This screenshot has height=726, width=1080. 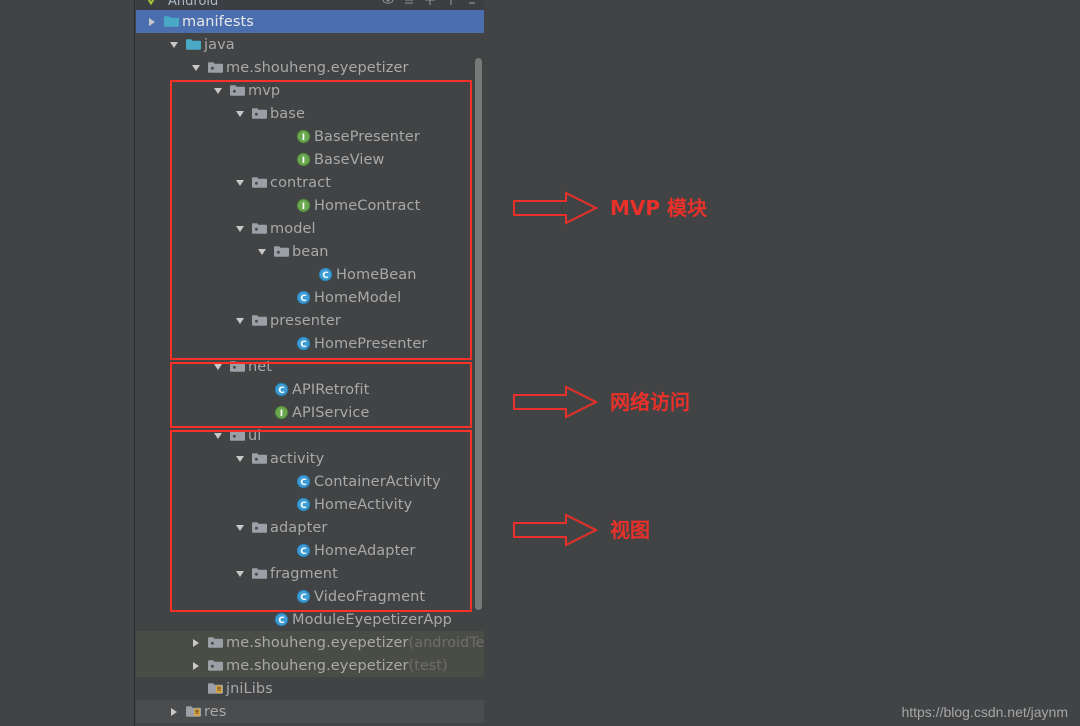 I want to click on tree-row-label: presenter, so click(x=305, y=320).